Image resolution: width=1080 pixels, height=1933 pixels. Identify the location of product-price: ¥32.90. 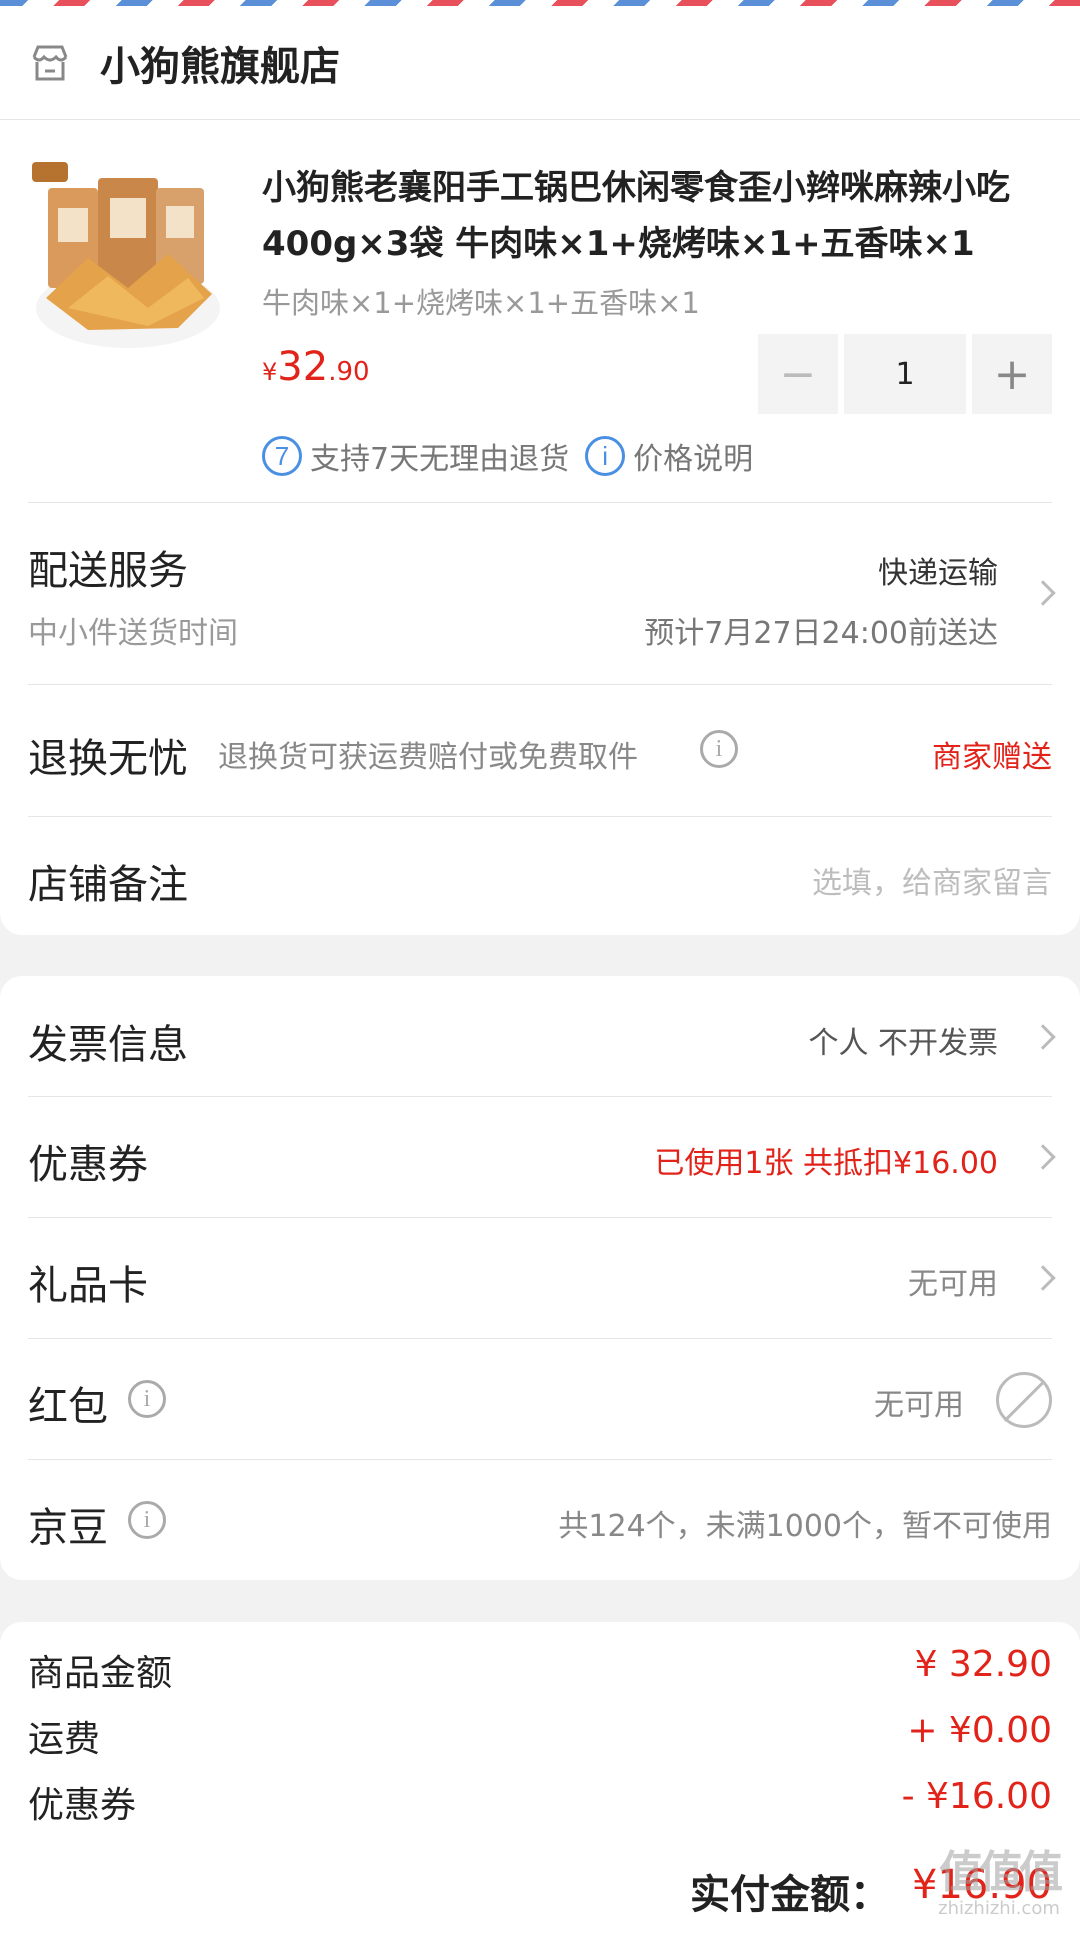
(316, 367).